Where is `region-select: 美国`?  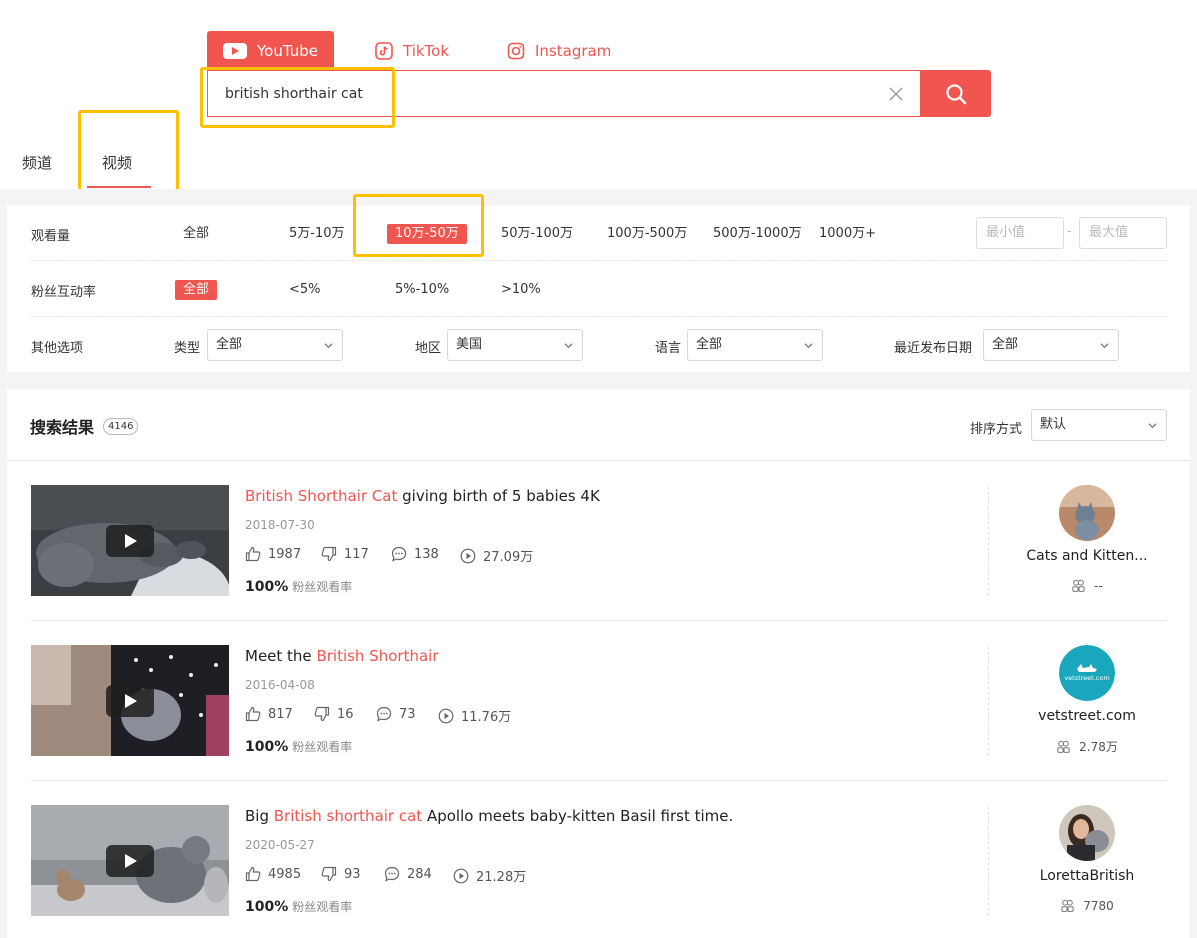 region-select: 美国 is located at coordinates (515, 345).